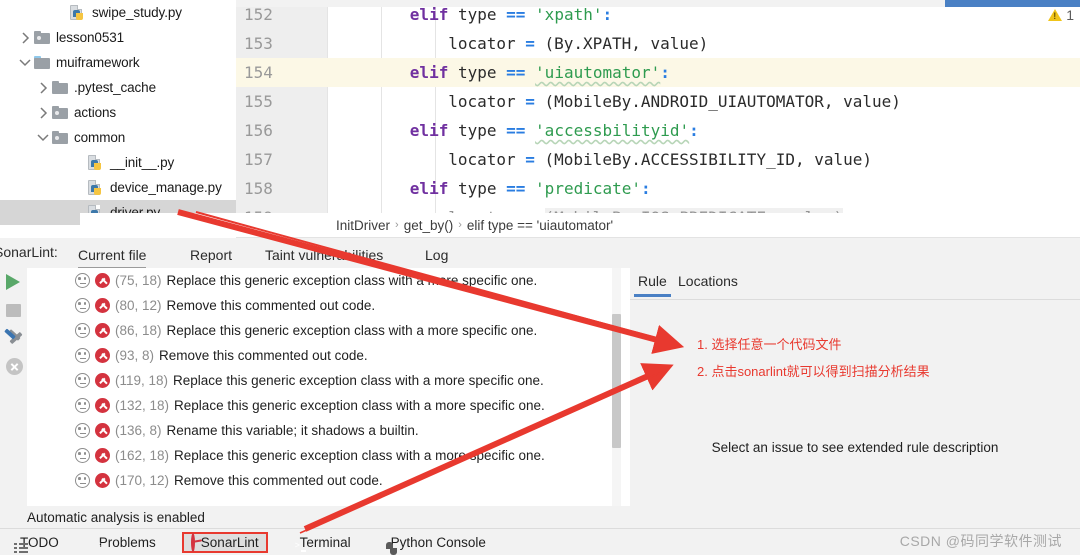  What do you see at coordinates (429, 225) in the screenshot?
I see `breadcrumb-part: get_by()` at bounding box center [429, 225].